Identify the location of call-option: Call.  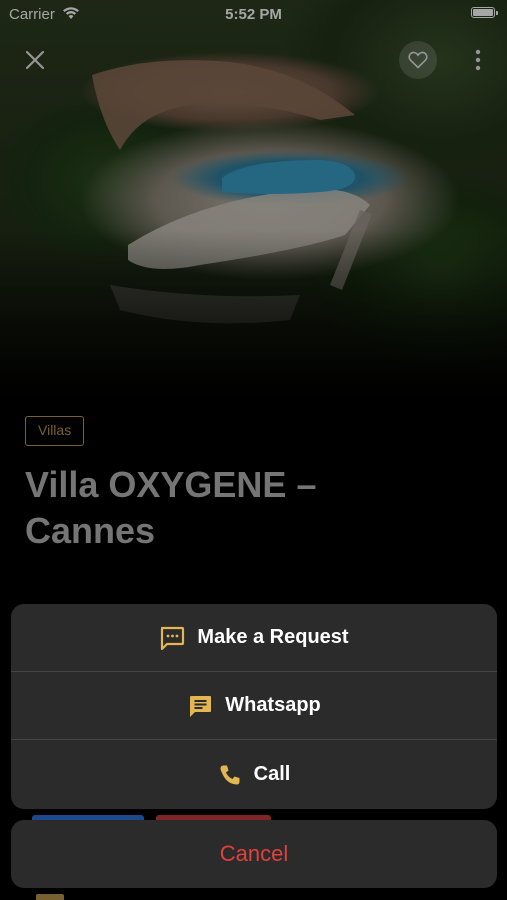
(254, 774).